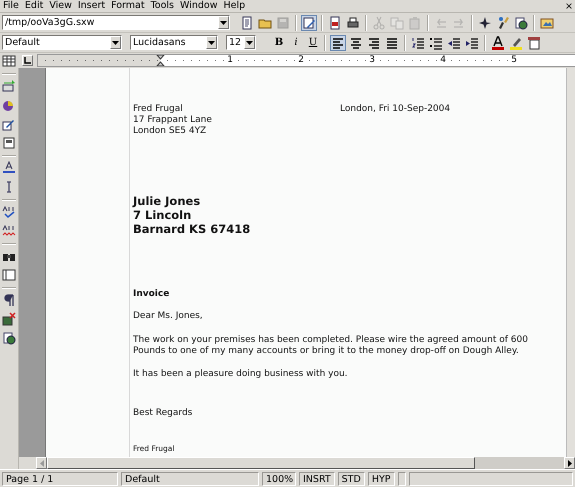 This screenshot has width=575, height=487. What do you see at coordinates (313, 42) in the screenshot?
I see `underline-button: U` at bounding box center [313, 42].